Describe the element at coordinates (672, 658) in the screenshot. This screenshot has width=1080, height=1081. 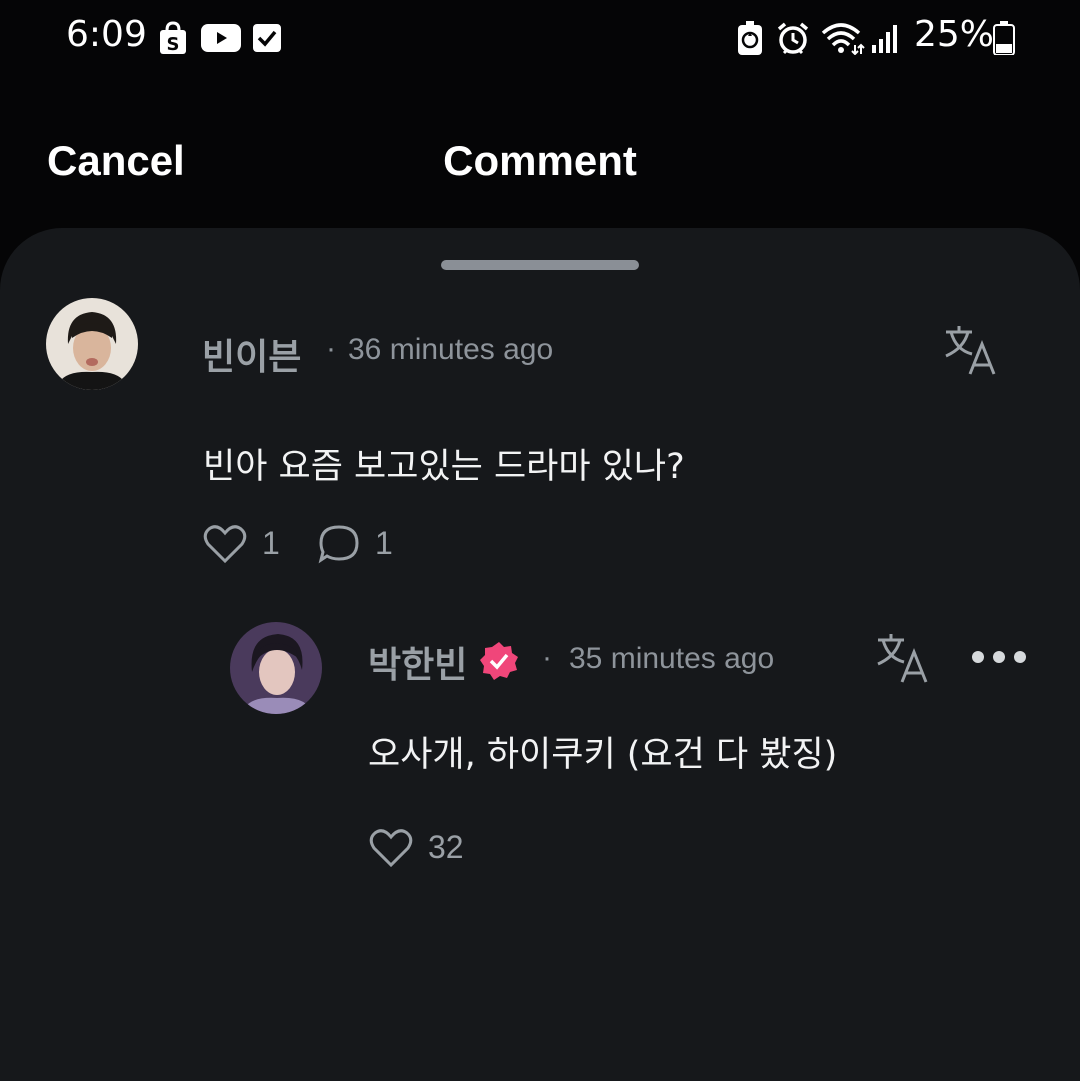
I see `reply-time: 35 minutes ago` at that location.